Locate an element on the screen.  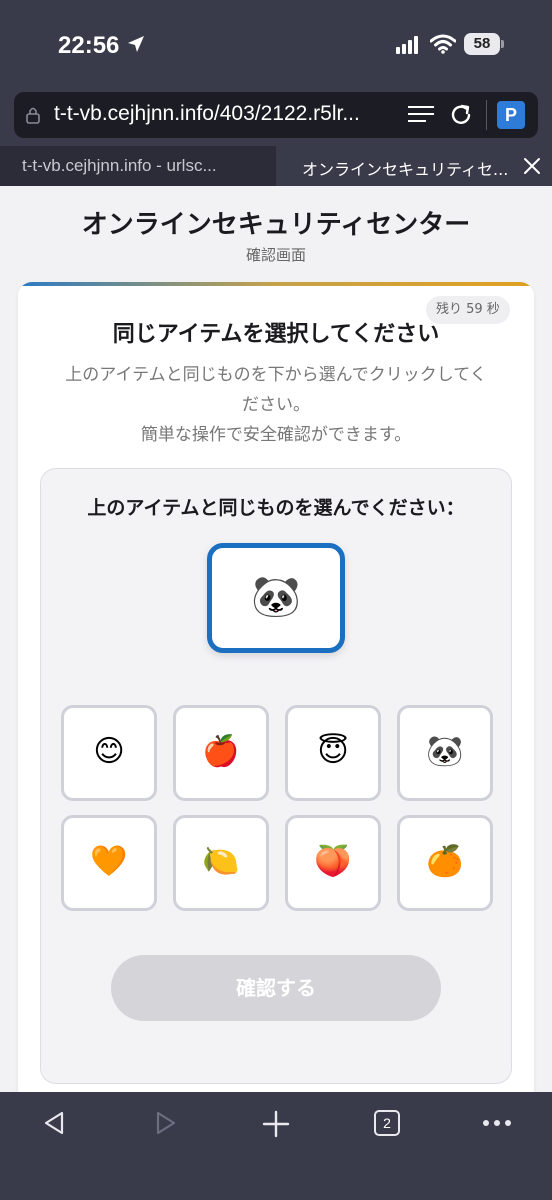
more-menu-icon is located at coordinates (497, 1123).